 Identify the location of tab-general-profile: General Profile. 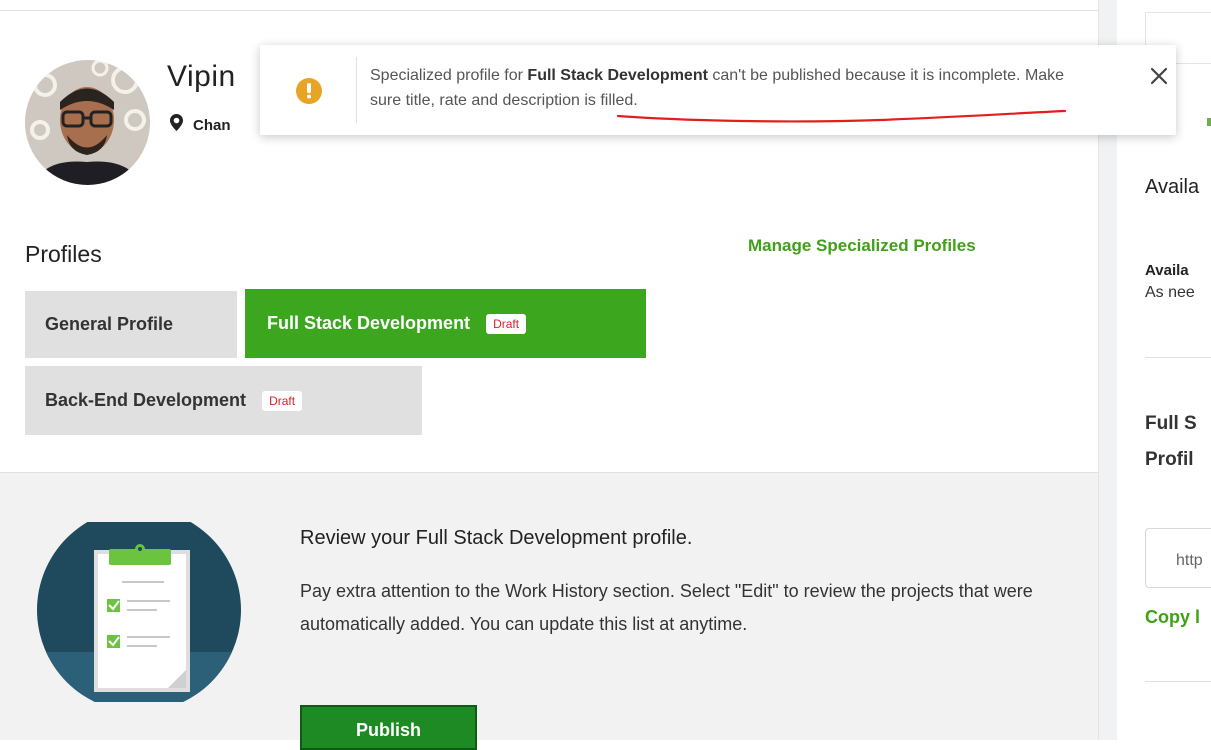
(131, 324).